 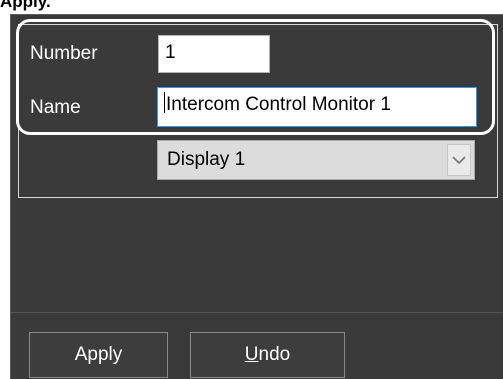 I want to click on text-caret, so click(x=164, y=102).